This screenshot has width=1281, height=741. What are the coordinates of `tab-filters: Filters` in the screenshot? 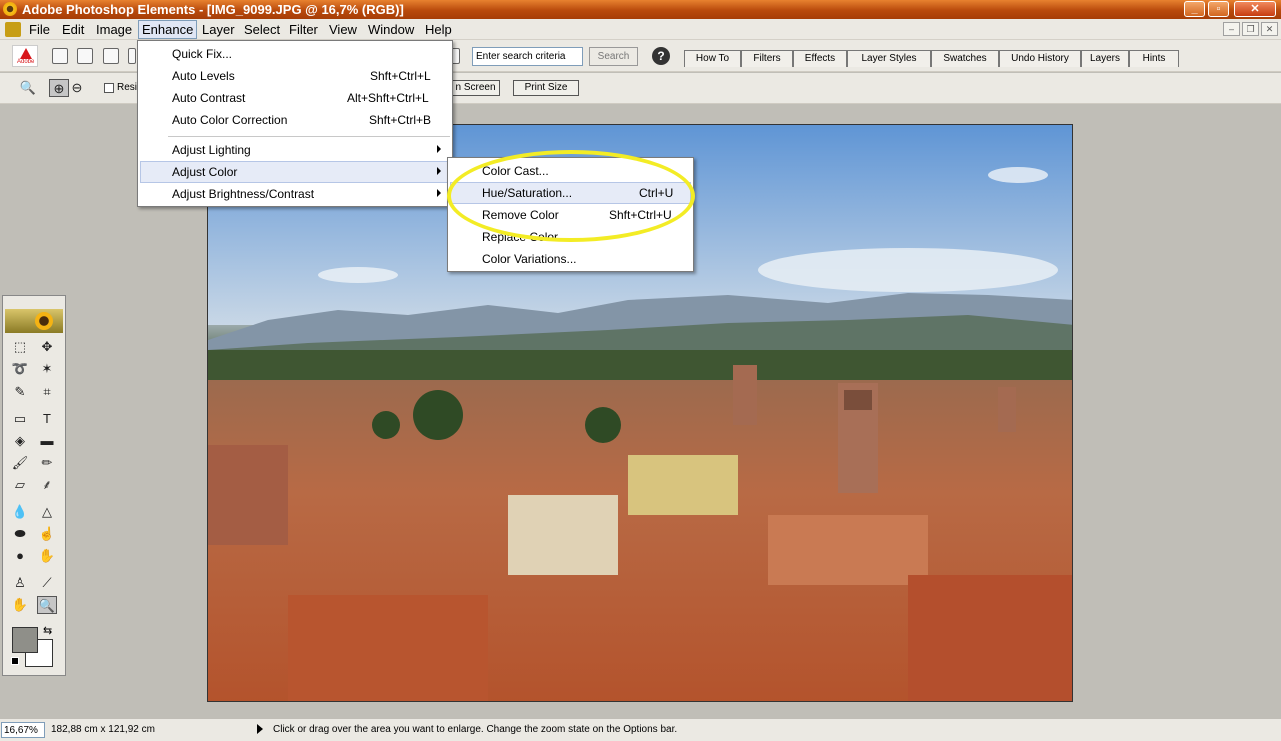 It's located at (767, 58).